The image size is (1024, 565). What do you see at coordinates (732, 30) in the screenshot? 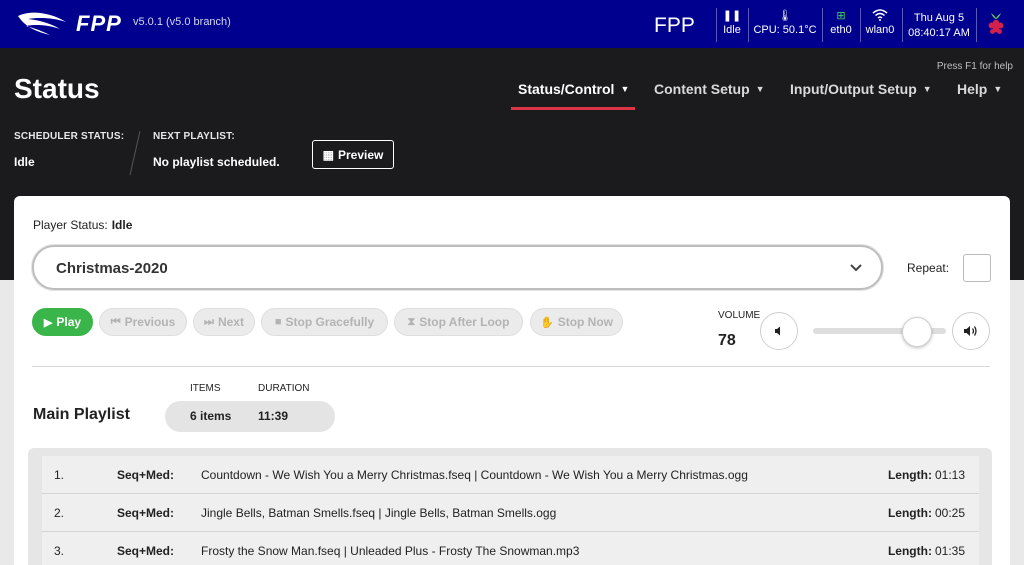
I see `player-state-text: Idle` at bounding box center [732, 30].